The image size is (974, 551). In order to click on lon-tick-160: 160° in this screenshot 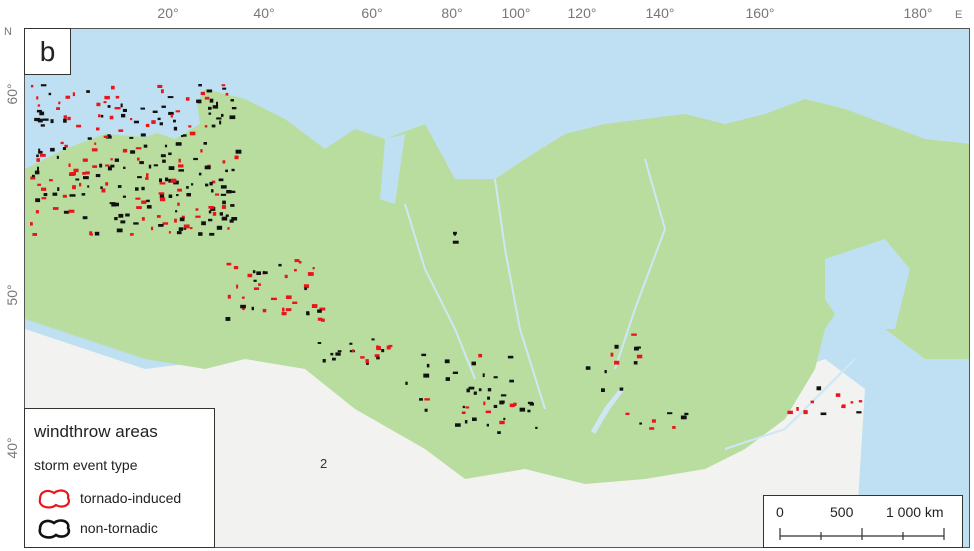, I will do `click(760, 13)`.